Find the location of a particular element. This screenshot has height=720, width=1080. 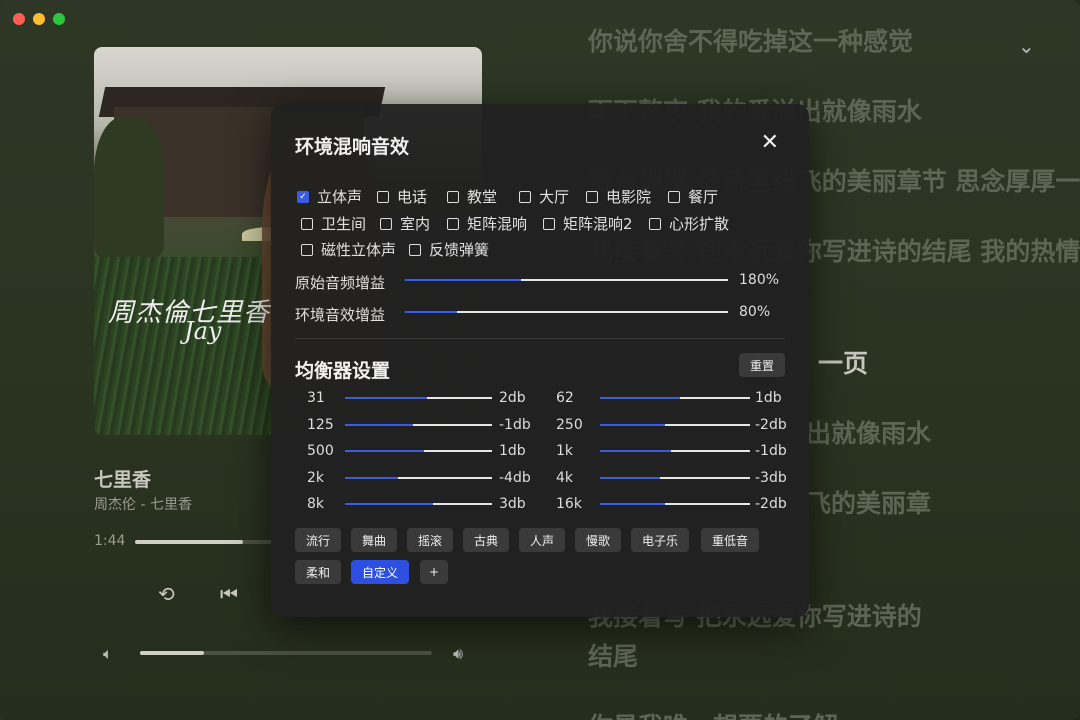

reverb-option-label: 立体声 is located at coordinates (340, 197).